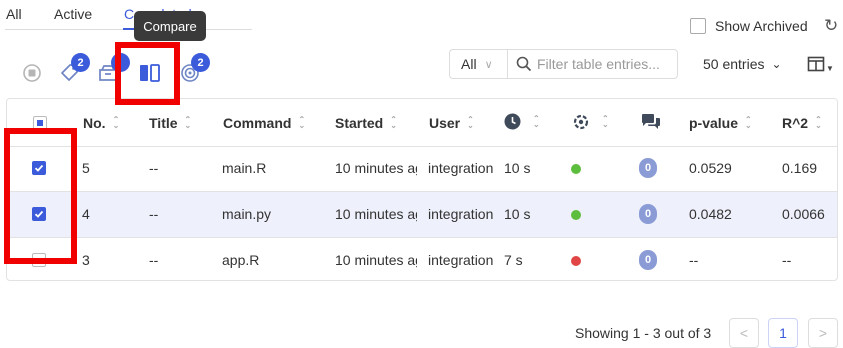 The image size is (843, 348). I want to click on show-archived-label: Show Archived, so click(761, 26).